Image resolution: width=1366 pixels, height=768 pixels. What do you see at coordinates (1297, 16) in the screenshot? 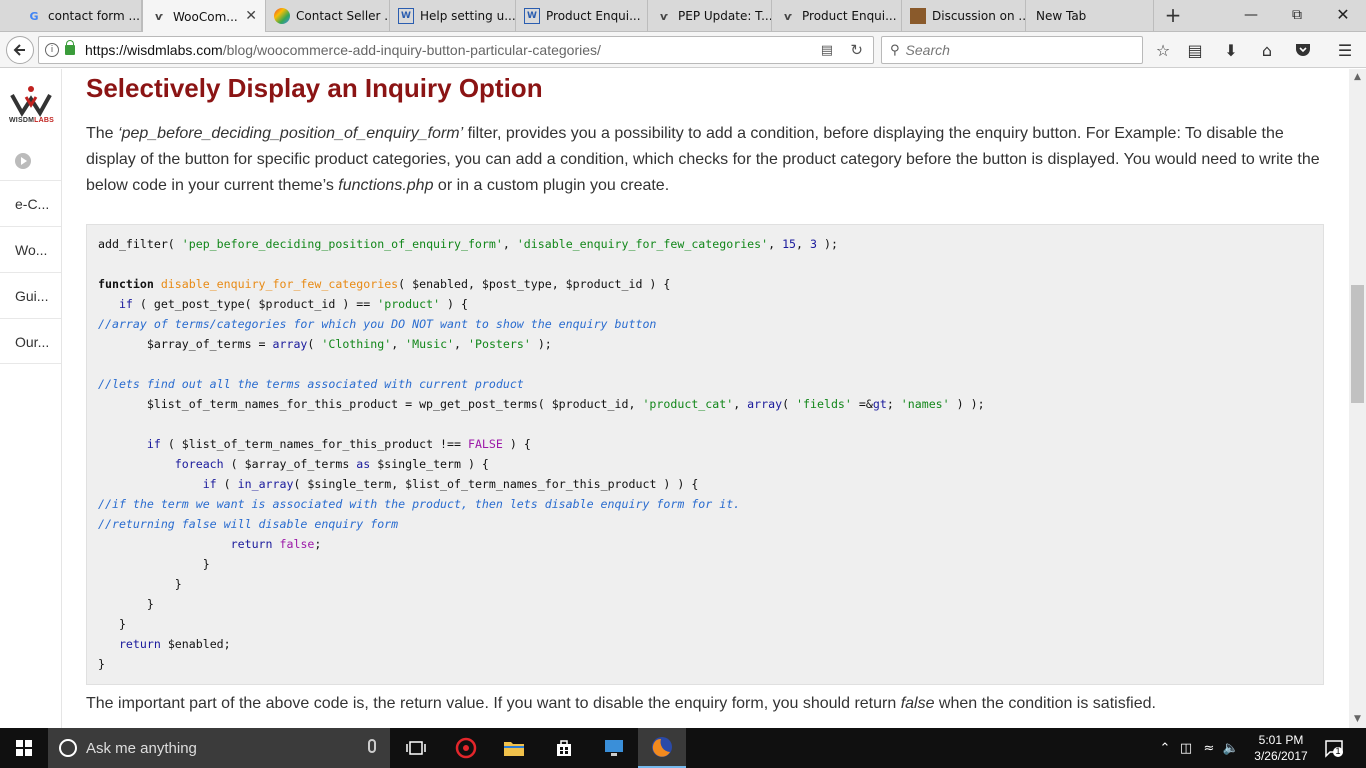
I see `restore-button: ⧉` at bounding box center [1297, 16].